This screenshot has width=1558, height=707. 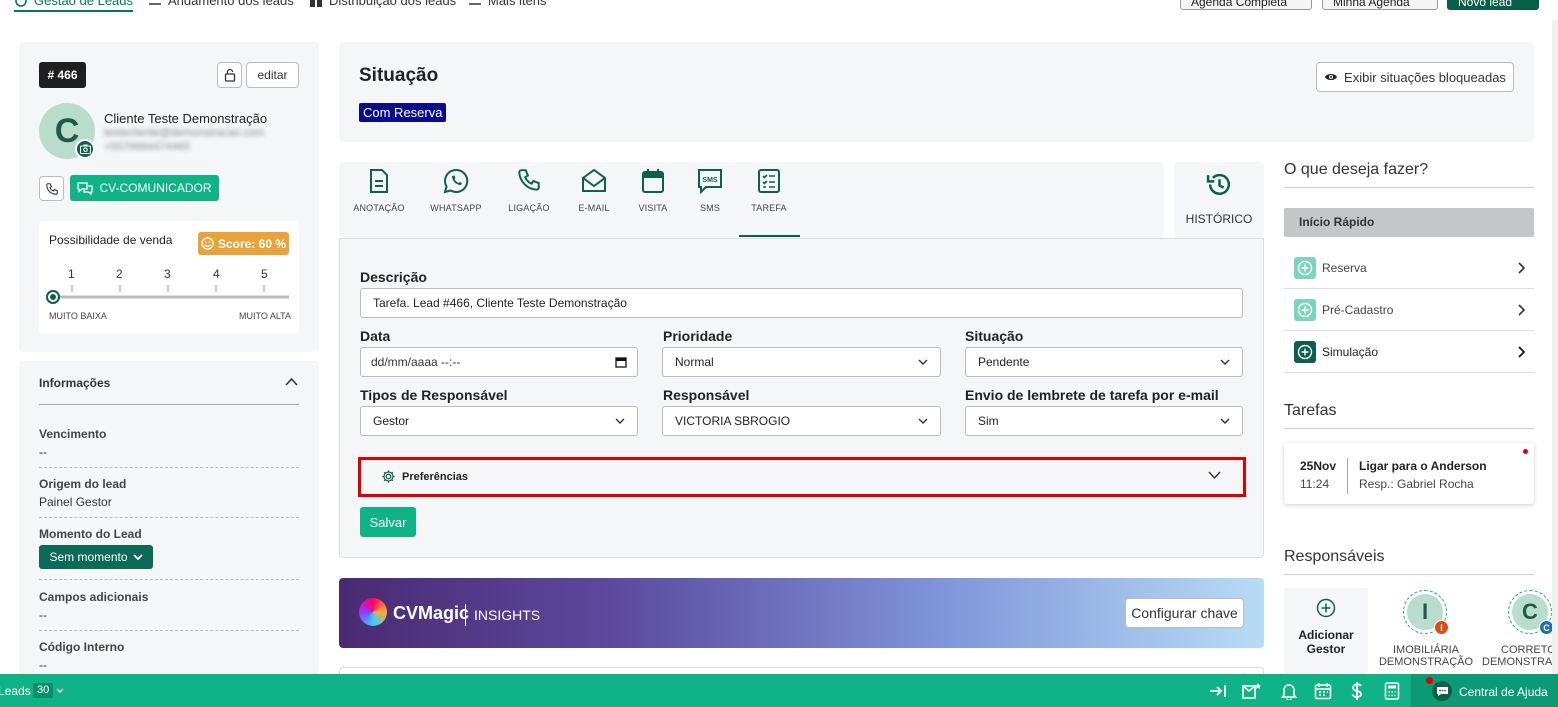 What do you see at coordinates (1392, 691) in the screenshot?
I see `calculator-icon` at bounding box center [1392, 691].